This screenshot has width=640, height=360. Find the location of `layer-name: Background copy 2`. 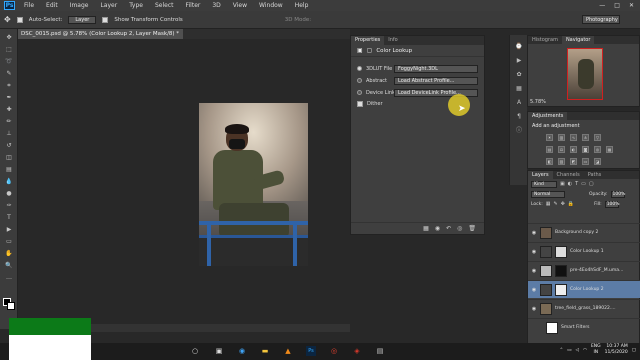

layer-name: Background copy 2 is located at coordinates (576, 232).